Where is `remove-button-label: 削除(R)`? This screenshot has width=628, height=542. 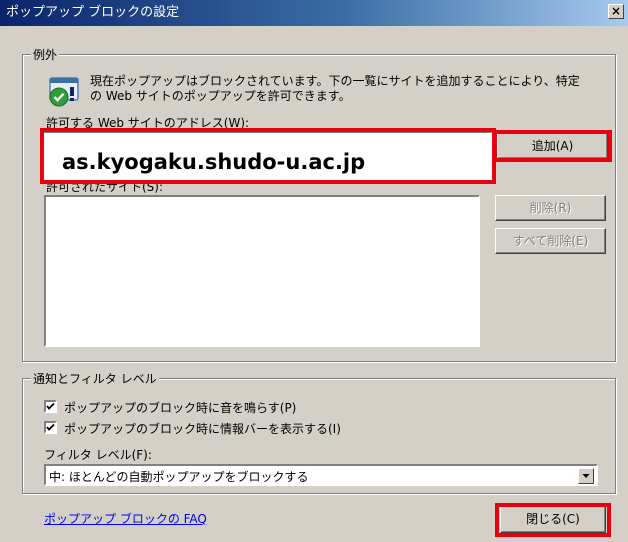 remove-button-label: 削除(R) is located at coordinates (550, 208).